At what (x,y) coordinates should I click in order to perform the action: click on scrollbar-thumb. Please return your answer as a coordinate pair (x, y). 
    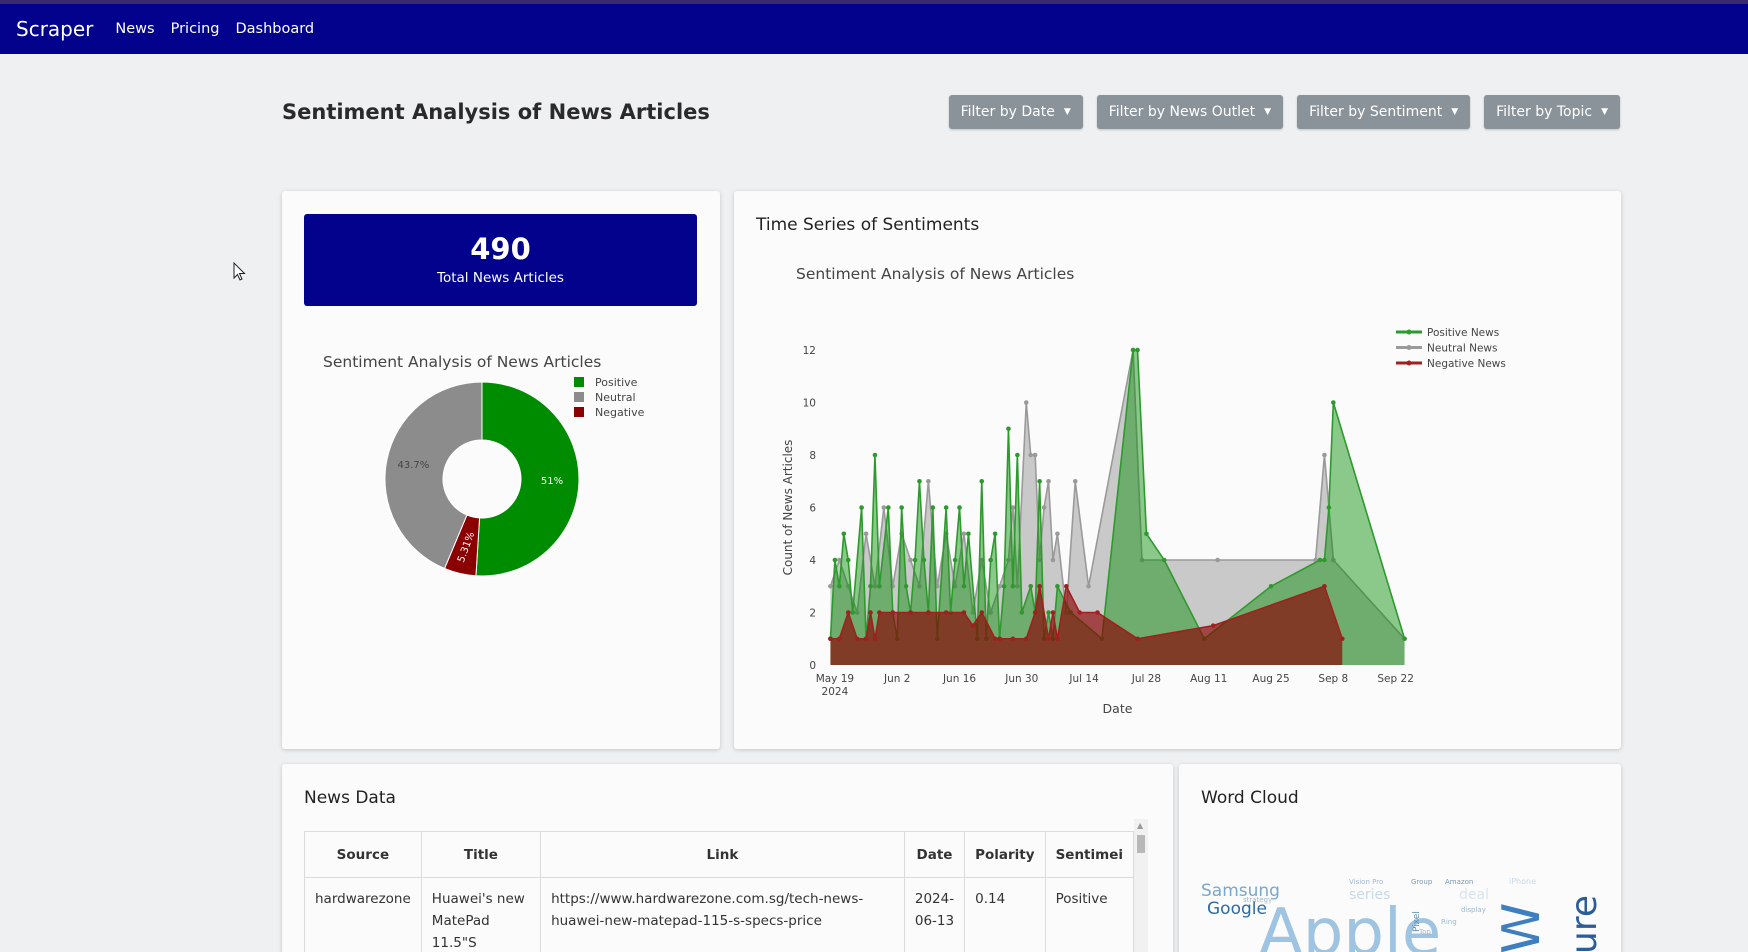
    Looking at the image, I should click on (1141, 844).